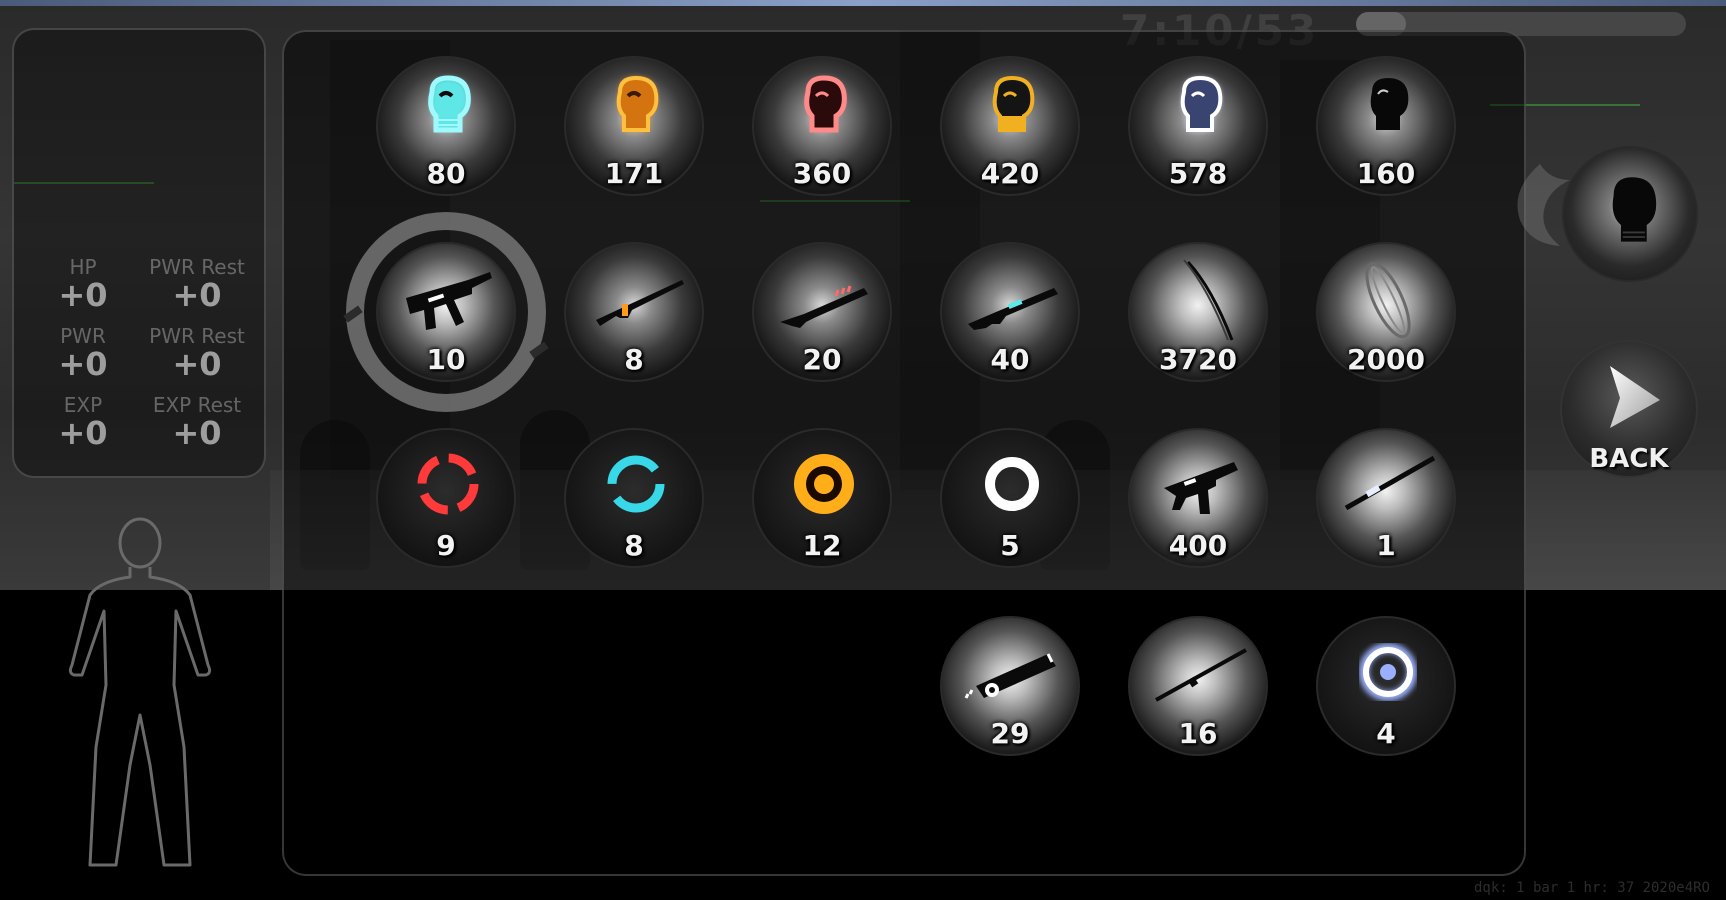 Image resolution: width=1726 pixels, height=900 pixels. Describe the element at coordinates (1201, 488) in the screenshot. I see `uzi-icon` at that location.